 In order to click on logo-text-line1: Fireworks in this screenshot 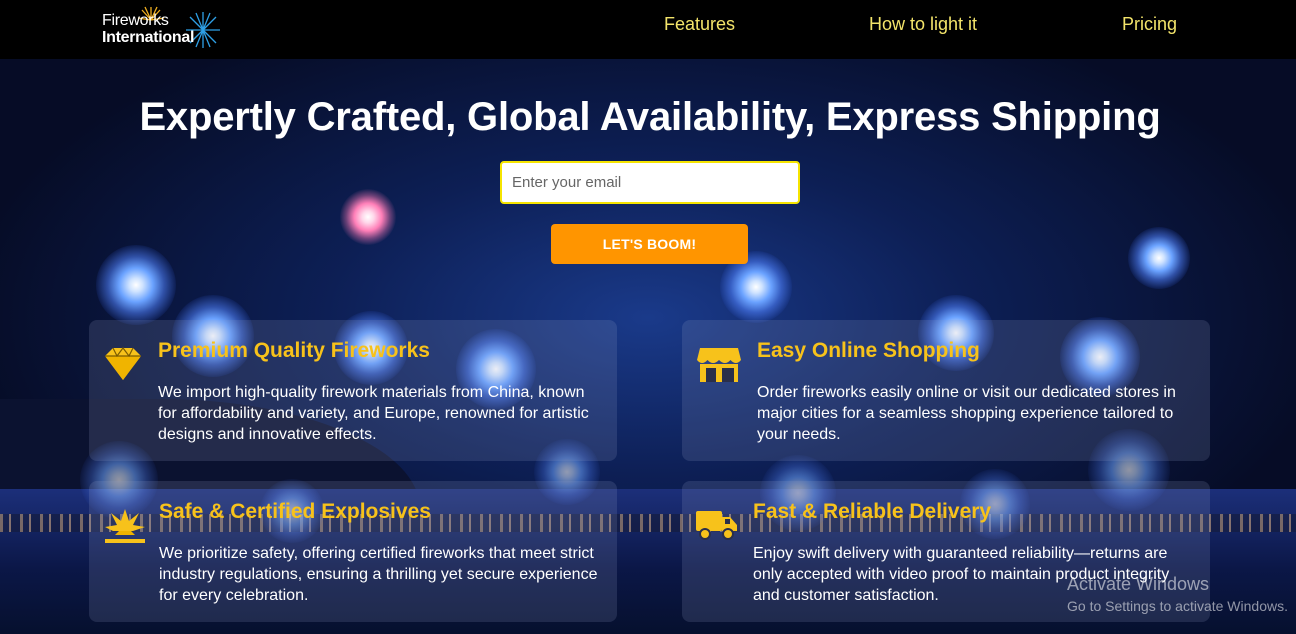, I will do `click(135, 20)`.